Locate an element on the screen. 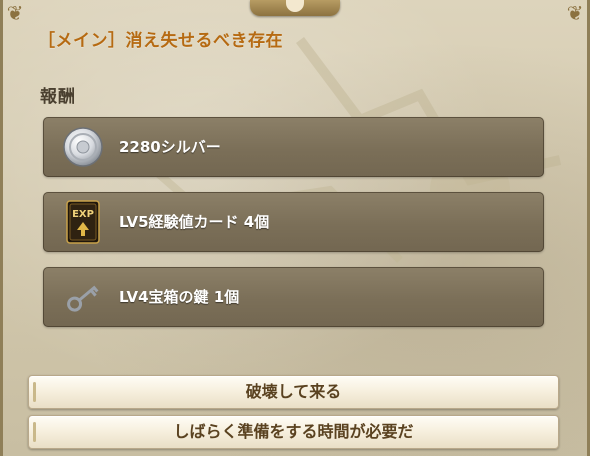 The height and width of the screenshot is (456, 590). destroy-button: 破壊して来る is located at coordinates (293, 392).